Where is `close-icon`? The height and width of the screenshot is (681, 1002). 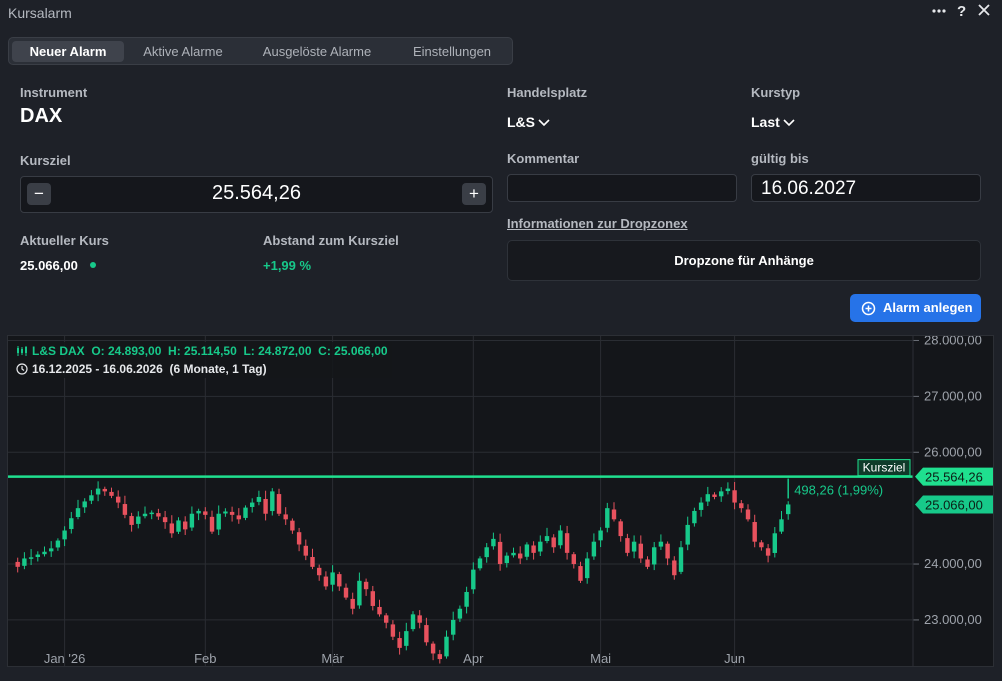
close-icon is located at coordinates (984, 10).